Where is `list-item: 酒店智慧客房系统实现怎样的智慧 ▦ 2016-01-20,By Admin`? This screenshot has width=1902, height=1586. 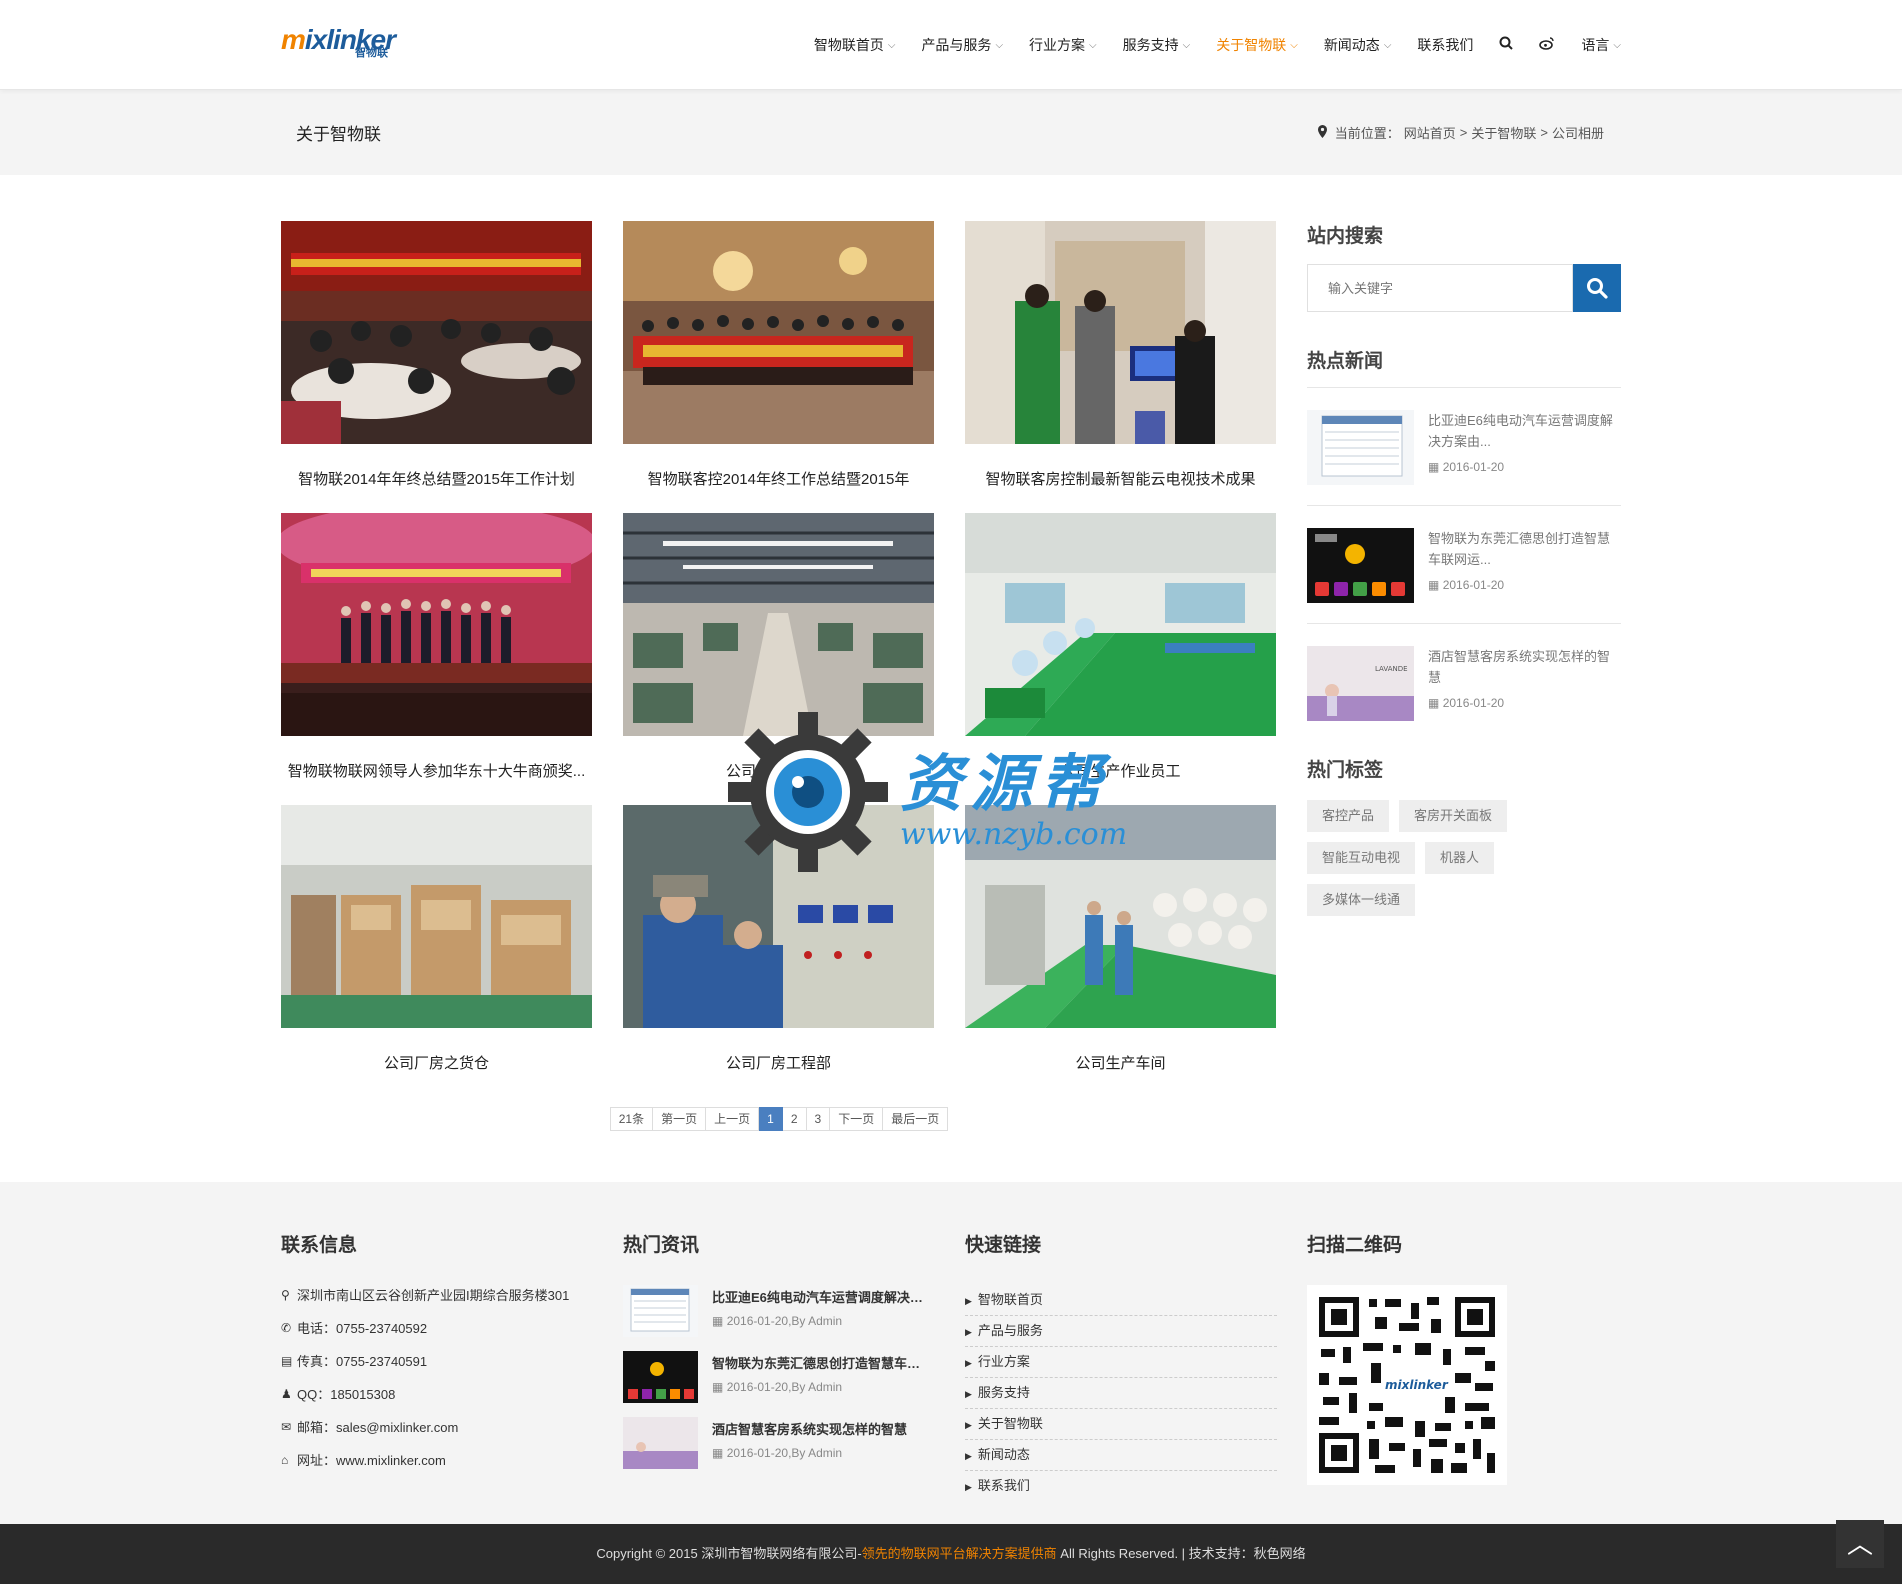 list-item: 酒店智慧客房系统实现怎样的智慧 ▦ 2016-01-20,By Admin is located at coordinates (794, 1443).